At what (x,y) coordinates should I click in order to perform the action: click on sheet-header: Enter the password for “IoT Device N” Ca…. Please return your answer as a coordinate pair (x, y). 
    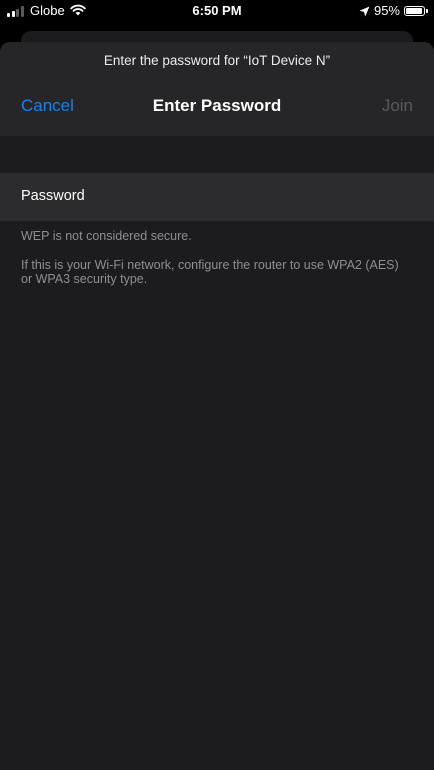
    Looking at the image, I should click on (217, 89).